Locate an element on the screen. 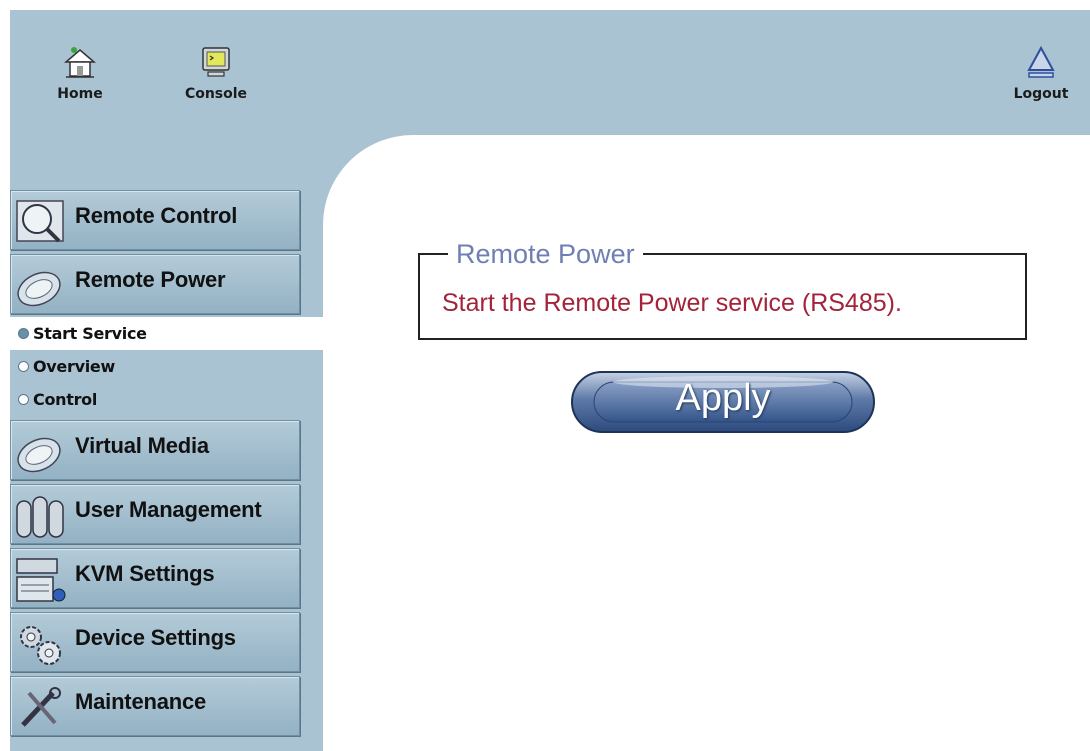 The height and width of the screenshot is (751, 1090). tools-icon is located at coordinates (41, 707).